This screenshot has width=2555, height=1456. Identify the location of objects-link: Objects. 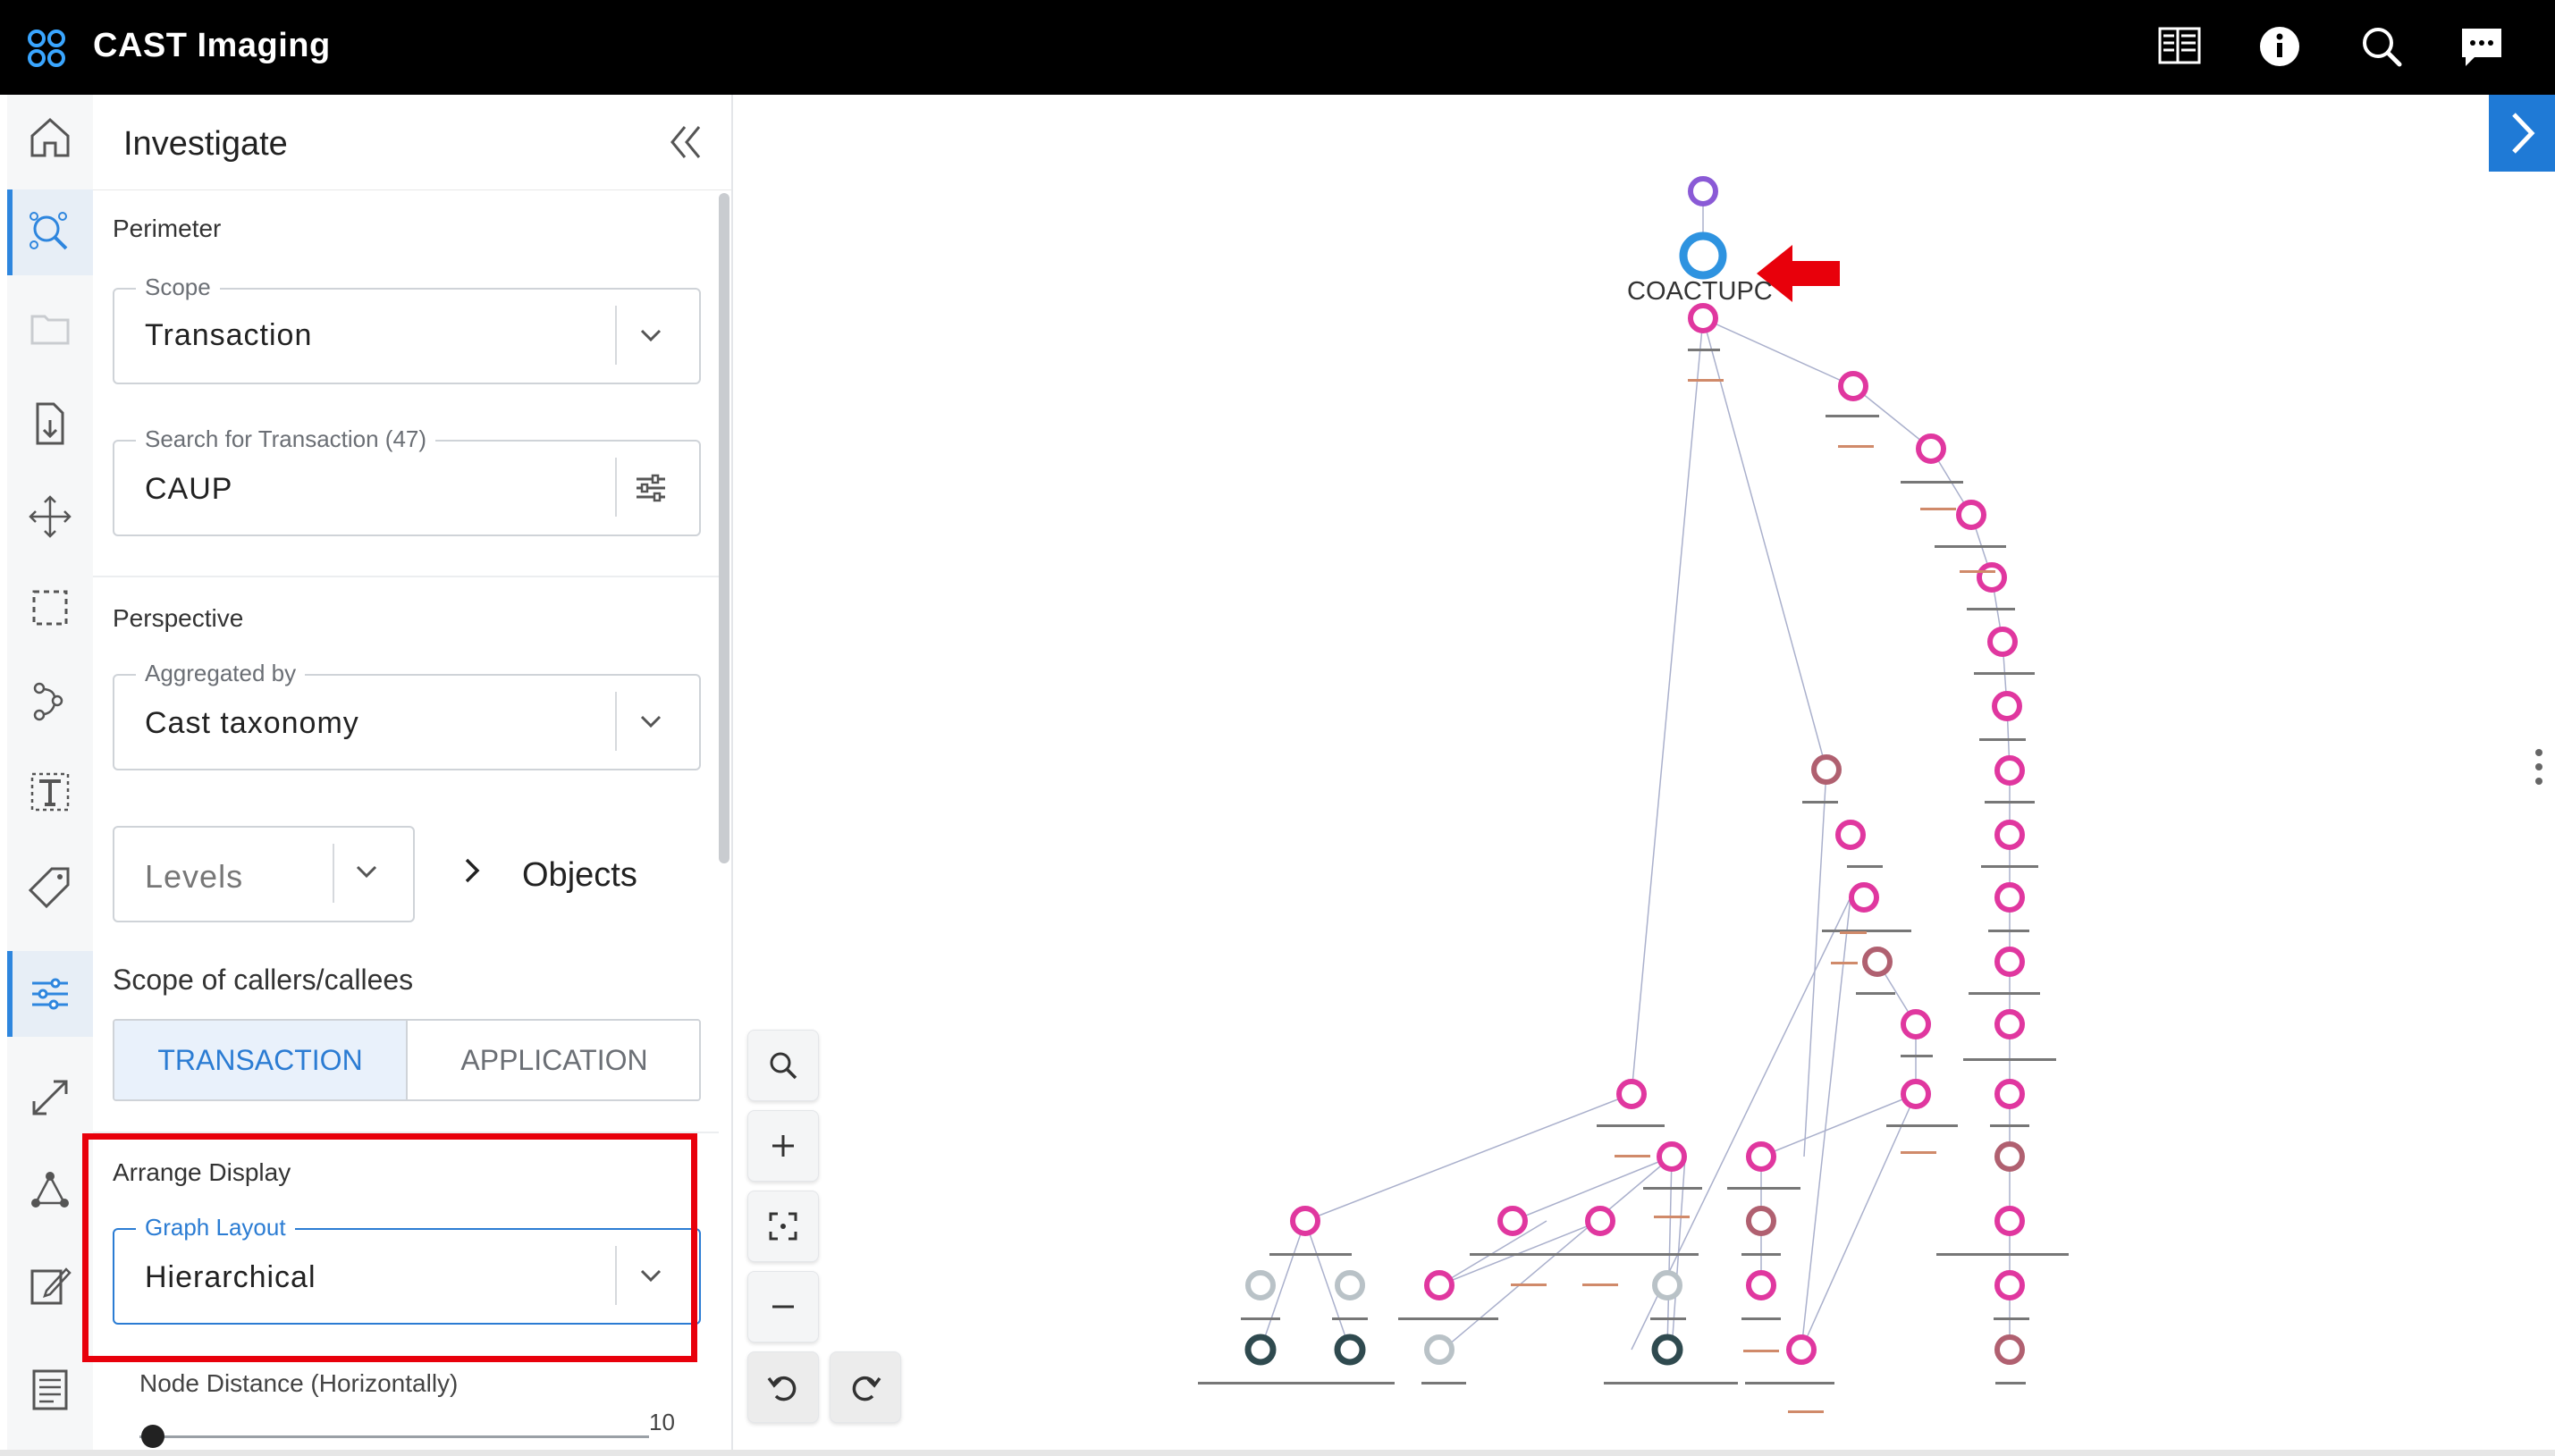
(579, 875).